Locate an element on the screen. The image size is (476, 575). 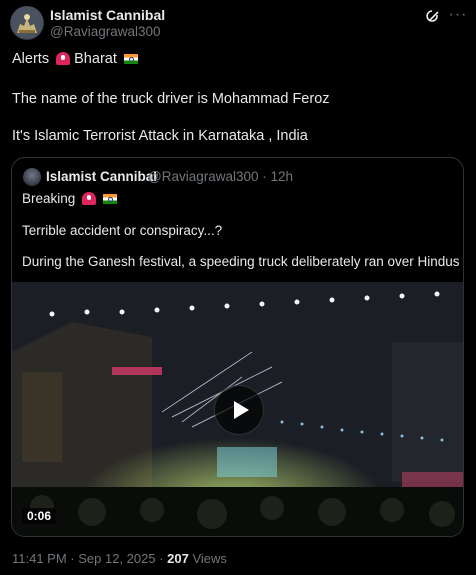
avatar is located at coordinates (27, 23).